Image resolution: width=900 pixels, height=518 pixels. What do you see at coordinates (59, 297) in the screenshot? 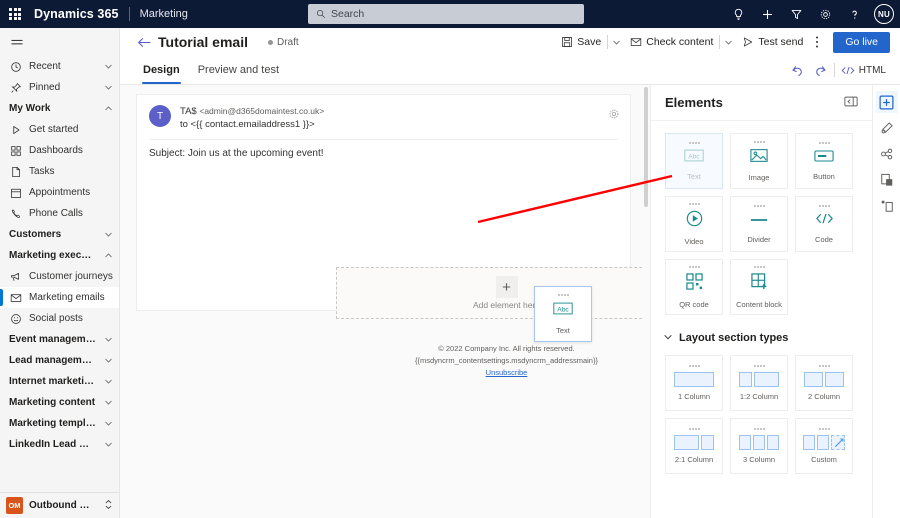
I see `sidebar-item-marketing-emails: Marketing emails` at bounding box center [59, 297].